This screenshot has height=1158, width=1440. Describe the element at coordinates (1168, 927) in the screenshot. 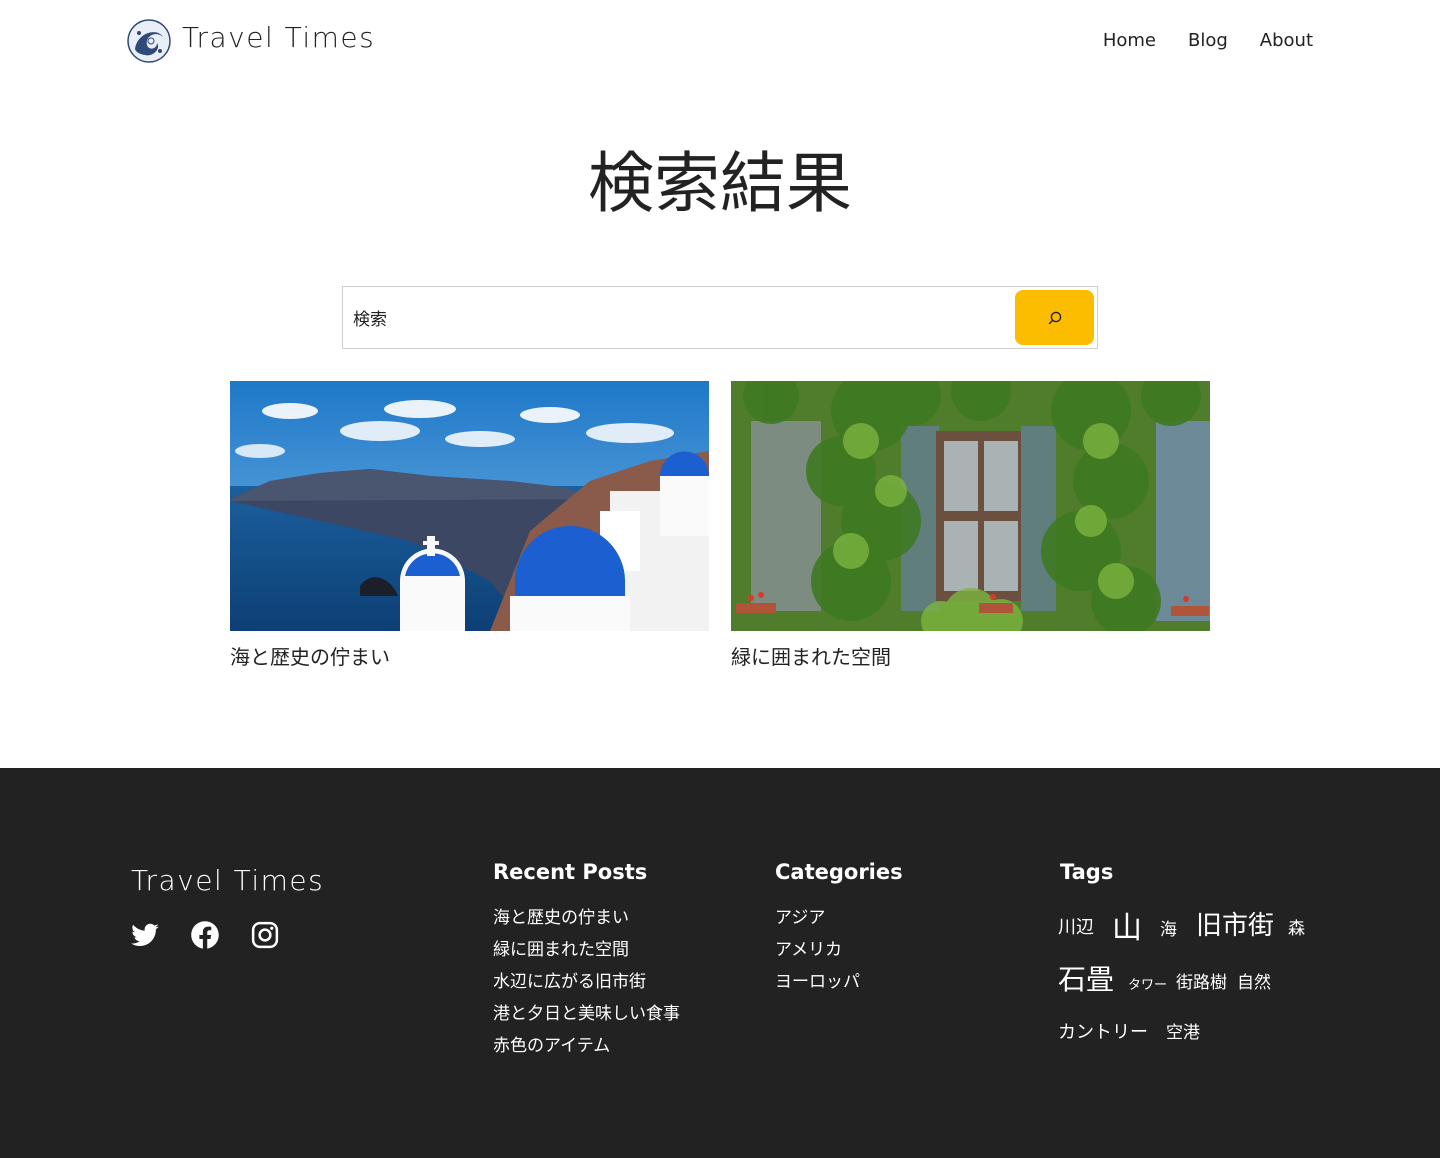

I see `tag-link: 海` at that location.